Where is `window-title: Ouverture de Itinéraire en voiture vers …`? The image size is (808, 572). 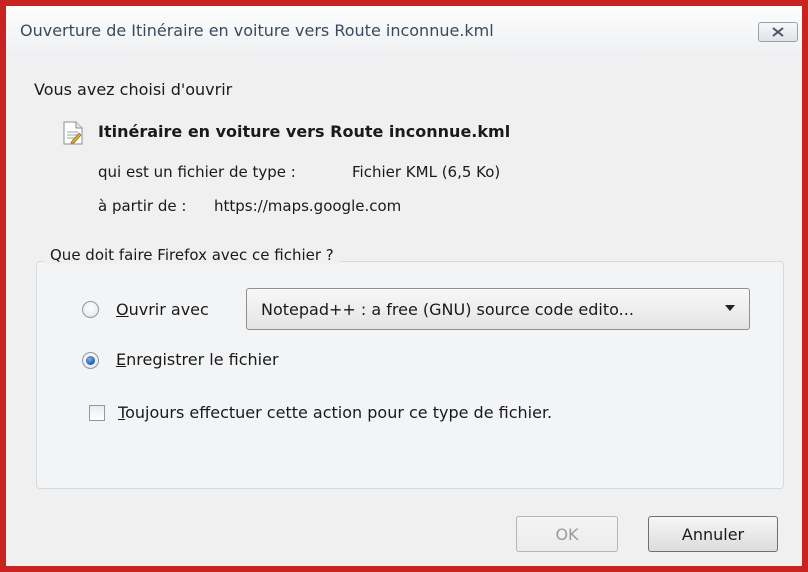
window-title: Ouverture de Itinéraire en voiture vers … is located at coordinates (257, 30).